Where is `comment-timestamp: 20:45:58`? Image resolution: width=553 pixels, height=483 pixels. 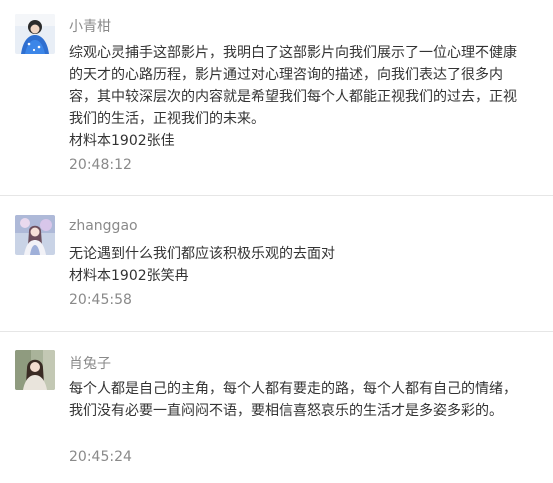 comment-timestamp: 20:45:58 is located at coordinates (100, 300).